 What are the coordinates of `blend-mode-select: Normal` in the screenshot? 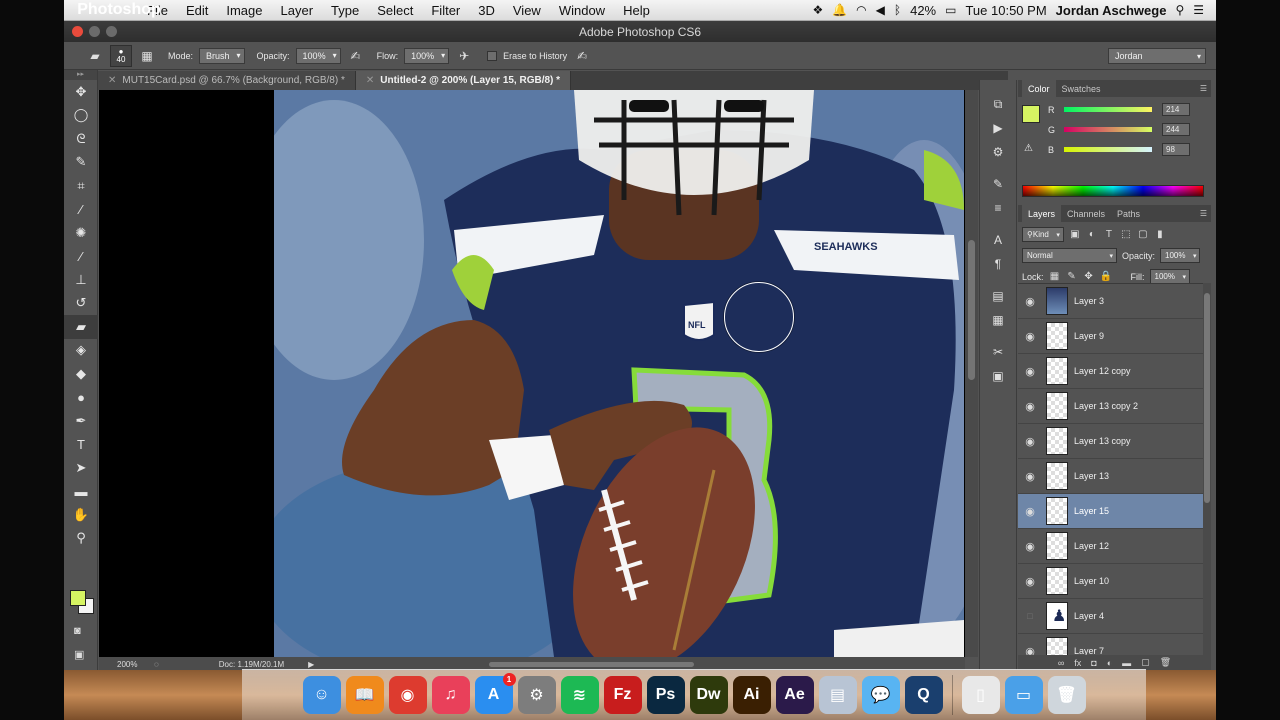 It's located at (1069, 255).